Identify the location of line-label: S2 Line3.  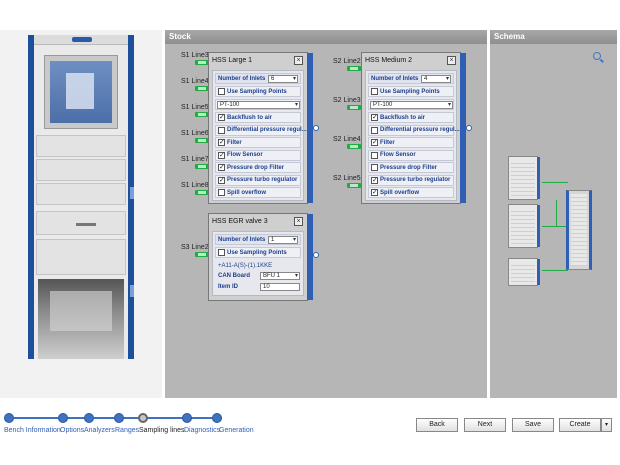
(347, 100).